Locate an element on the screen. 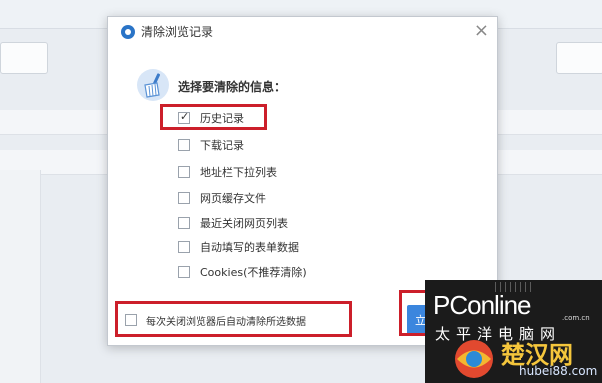 The height and width of the screenshot is (383, 602). dialog-title: 清除浏览记录 is located at coordinates (177, 32).